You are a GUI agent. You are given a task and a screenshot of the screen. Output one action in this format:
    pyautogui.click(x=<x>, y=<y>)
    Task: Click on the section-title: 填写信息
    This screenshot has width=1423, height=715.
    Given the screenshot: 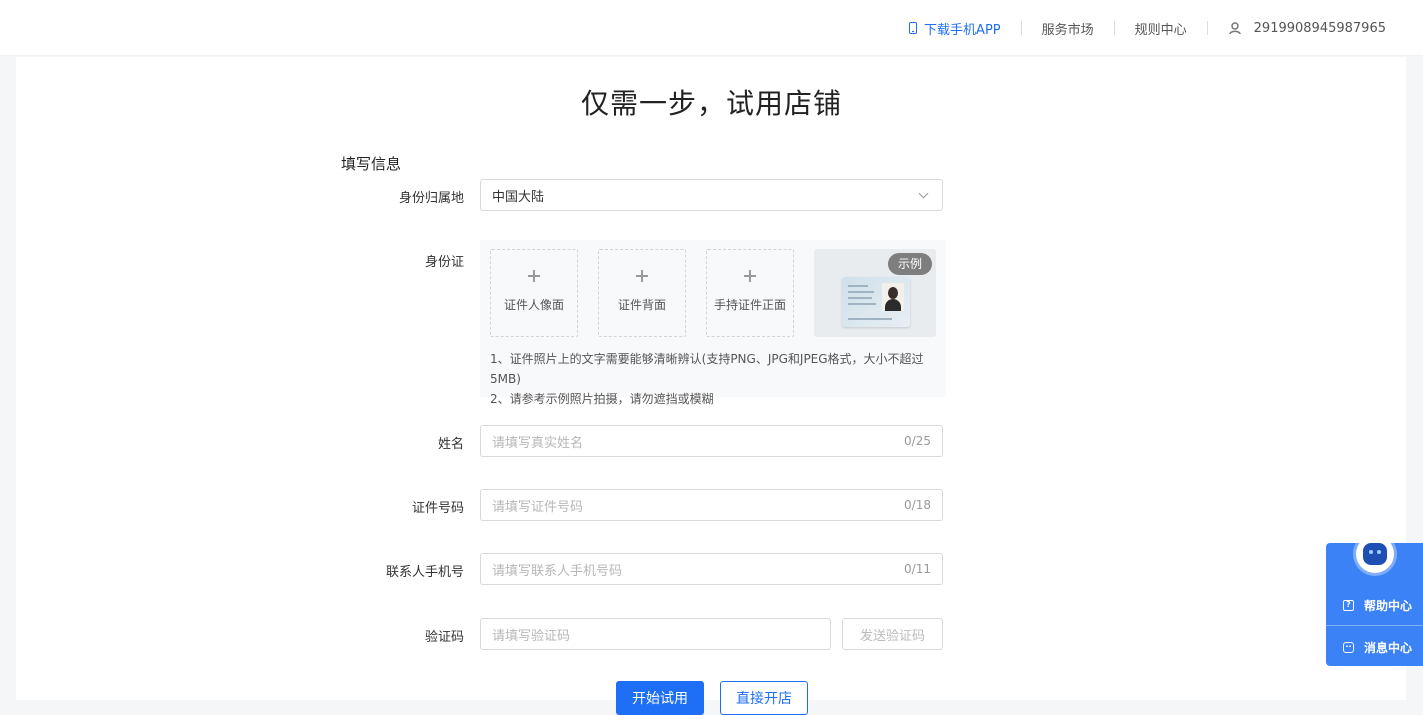 What is the action you would take?
    pyautogui.click(x=371, y=164)
    